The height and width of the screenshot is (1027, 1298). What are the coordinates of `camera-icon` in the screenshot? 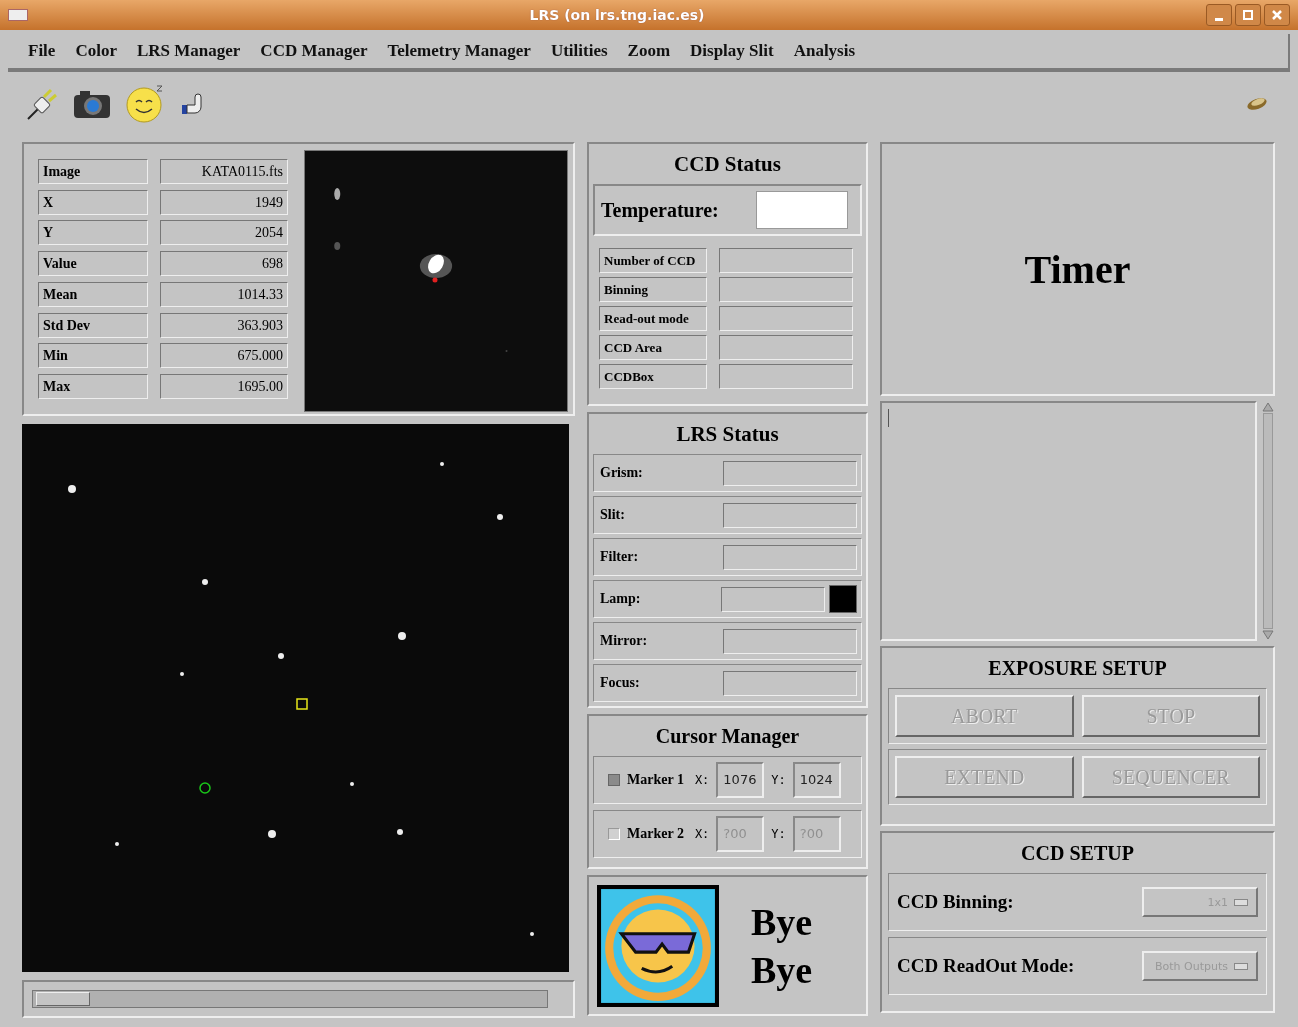 It's located at (92, 104).